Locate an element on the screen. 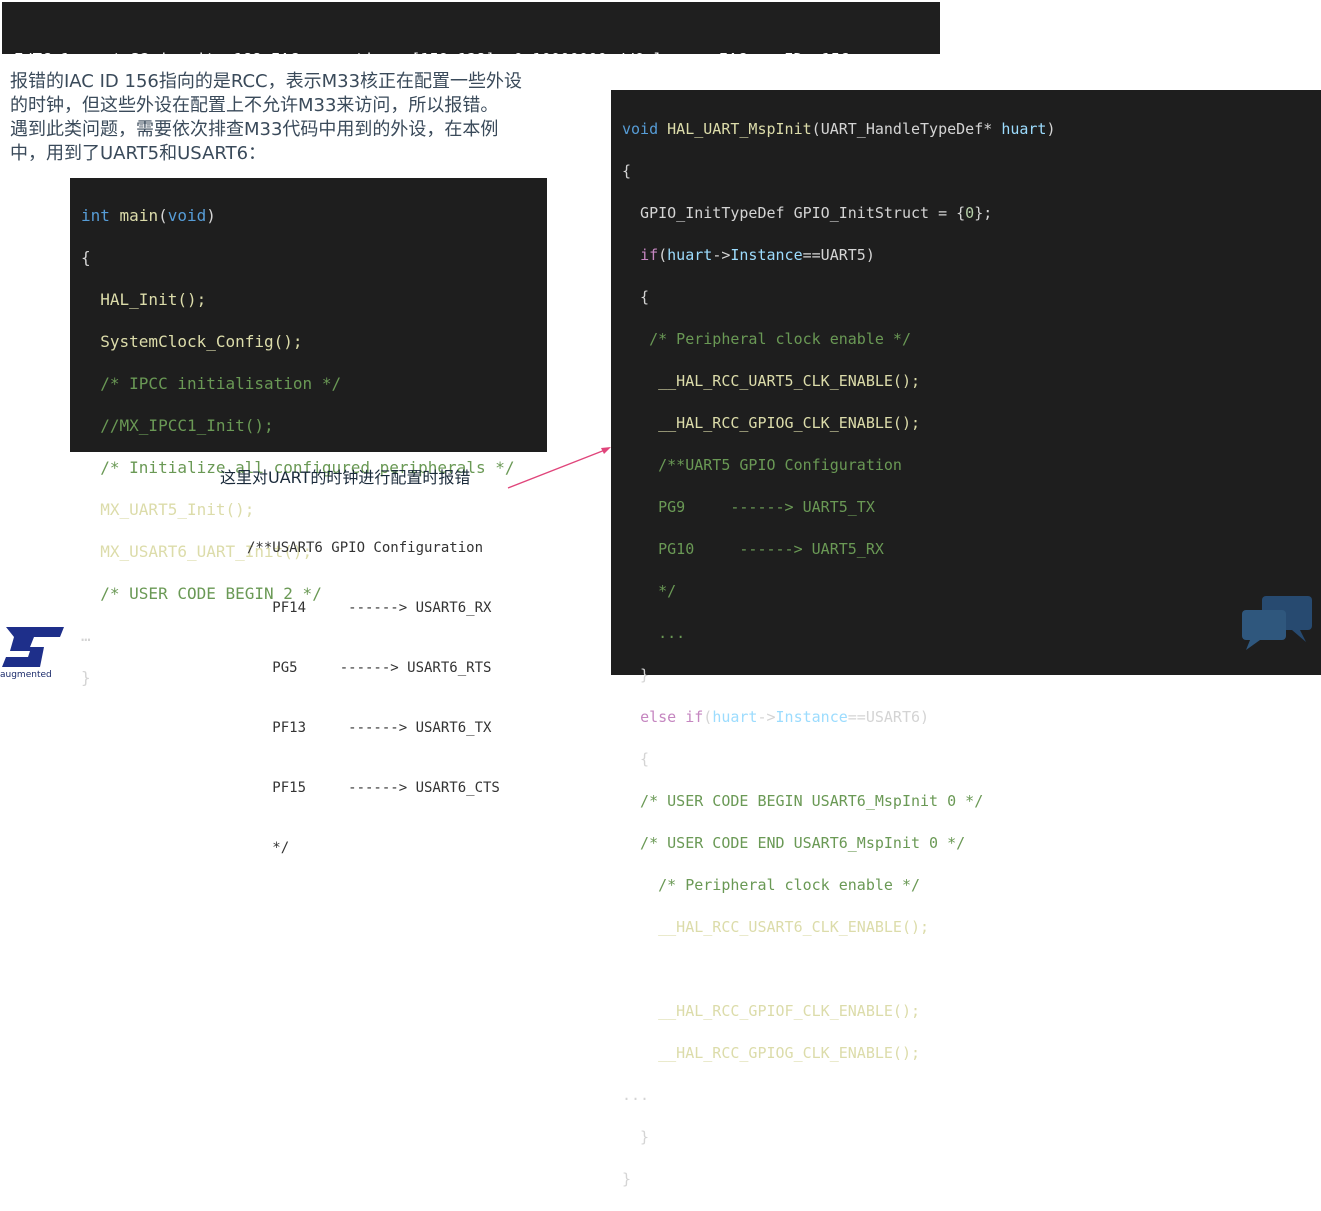  type-name: UART_HandleTypeDef* is located at coordinates (911, 129).